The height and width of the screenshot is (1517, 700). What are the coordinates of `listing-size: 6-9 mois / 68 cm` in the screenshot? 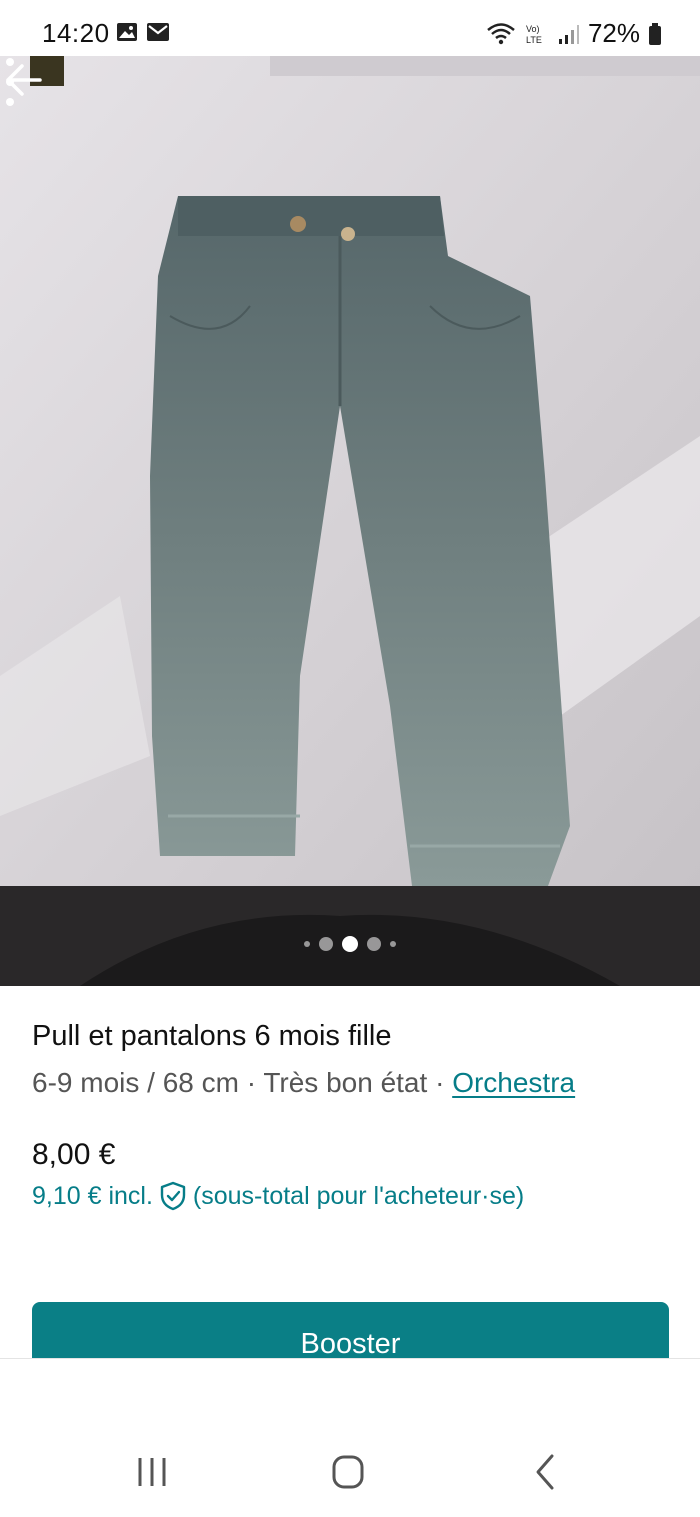 It's located at (135, 1082).